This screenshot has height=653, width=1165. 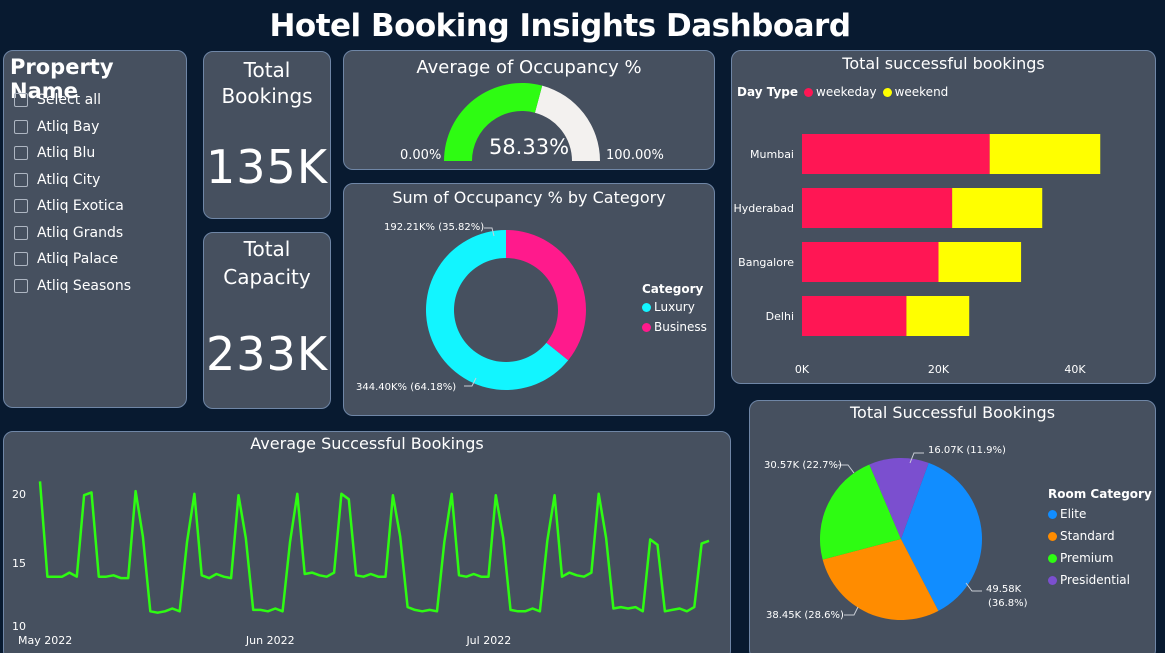 What do you see at coordinates (1100, 514) in the screenshot?
I see `legend-item-elite: Elite` at bounding box center [1100, 514].